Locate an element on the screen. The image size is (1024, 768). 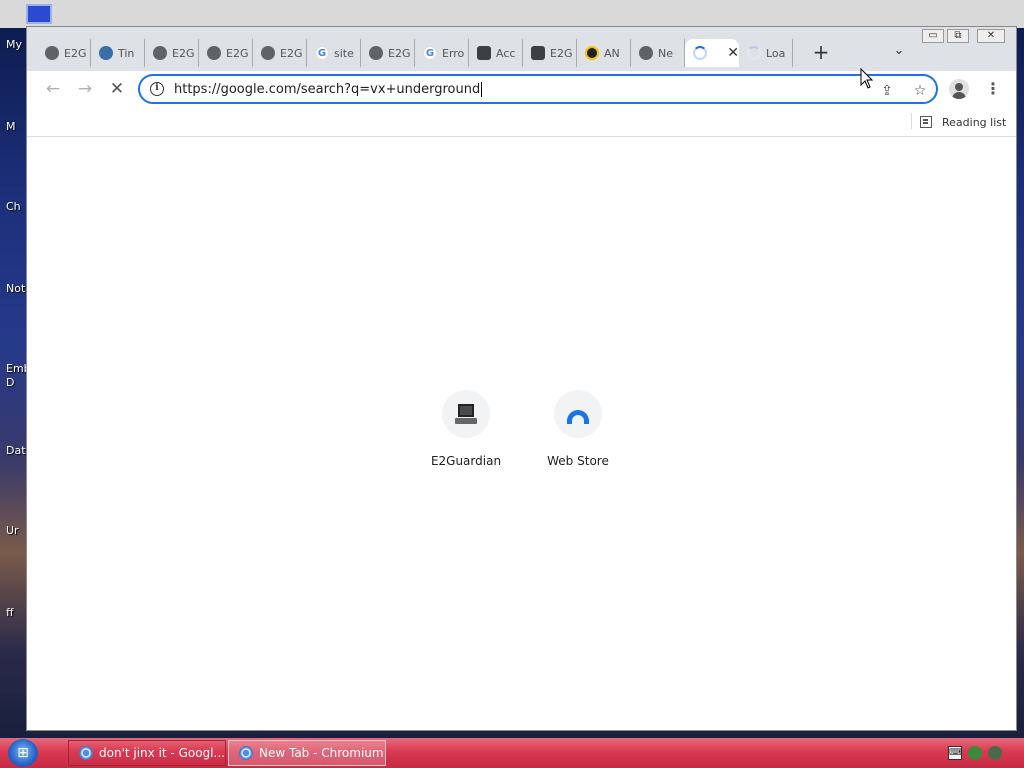
start-button: ⊞ is located at coordinates (23, 753).